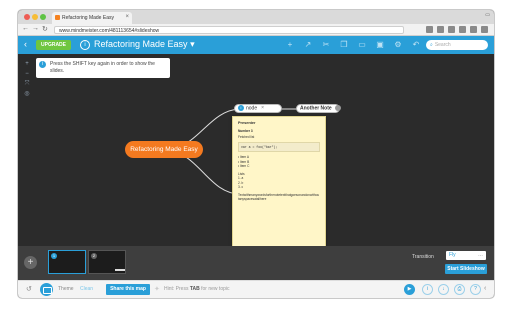 This screenshot has width=512, height=320. What do you see at coordinates (57, 17) in the screenshot?
I see `mindmeister-favicon-icon` at bounding box center [57, 17].